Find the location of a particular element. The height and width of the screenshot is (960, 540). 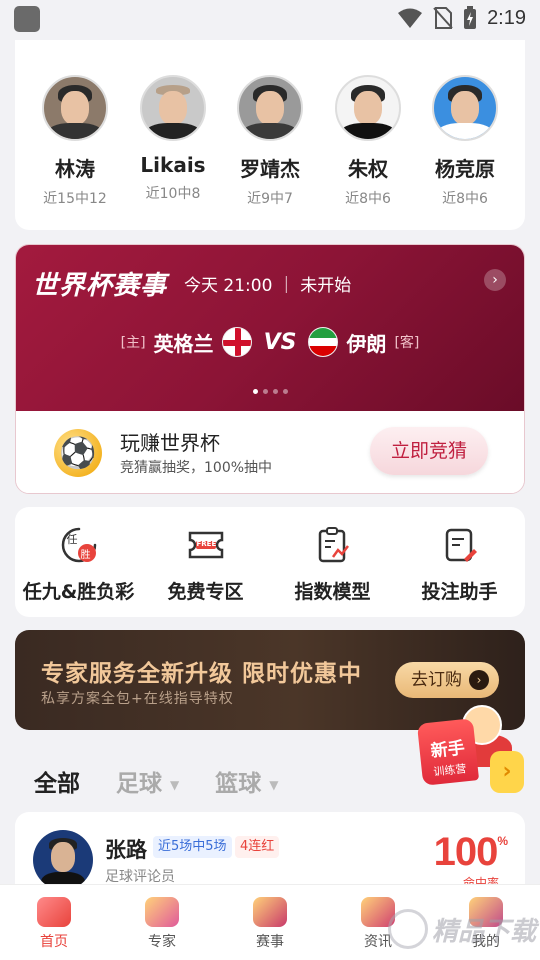

streak-badge: 近5场中5场 is located at coordinates (192, 847).